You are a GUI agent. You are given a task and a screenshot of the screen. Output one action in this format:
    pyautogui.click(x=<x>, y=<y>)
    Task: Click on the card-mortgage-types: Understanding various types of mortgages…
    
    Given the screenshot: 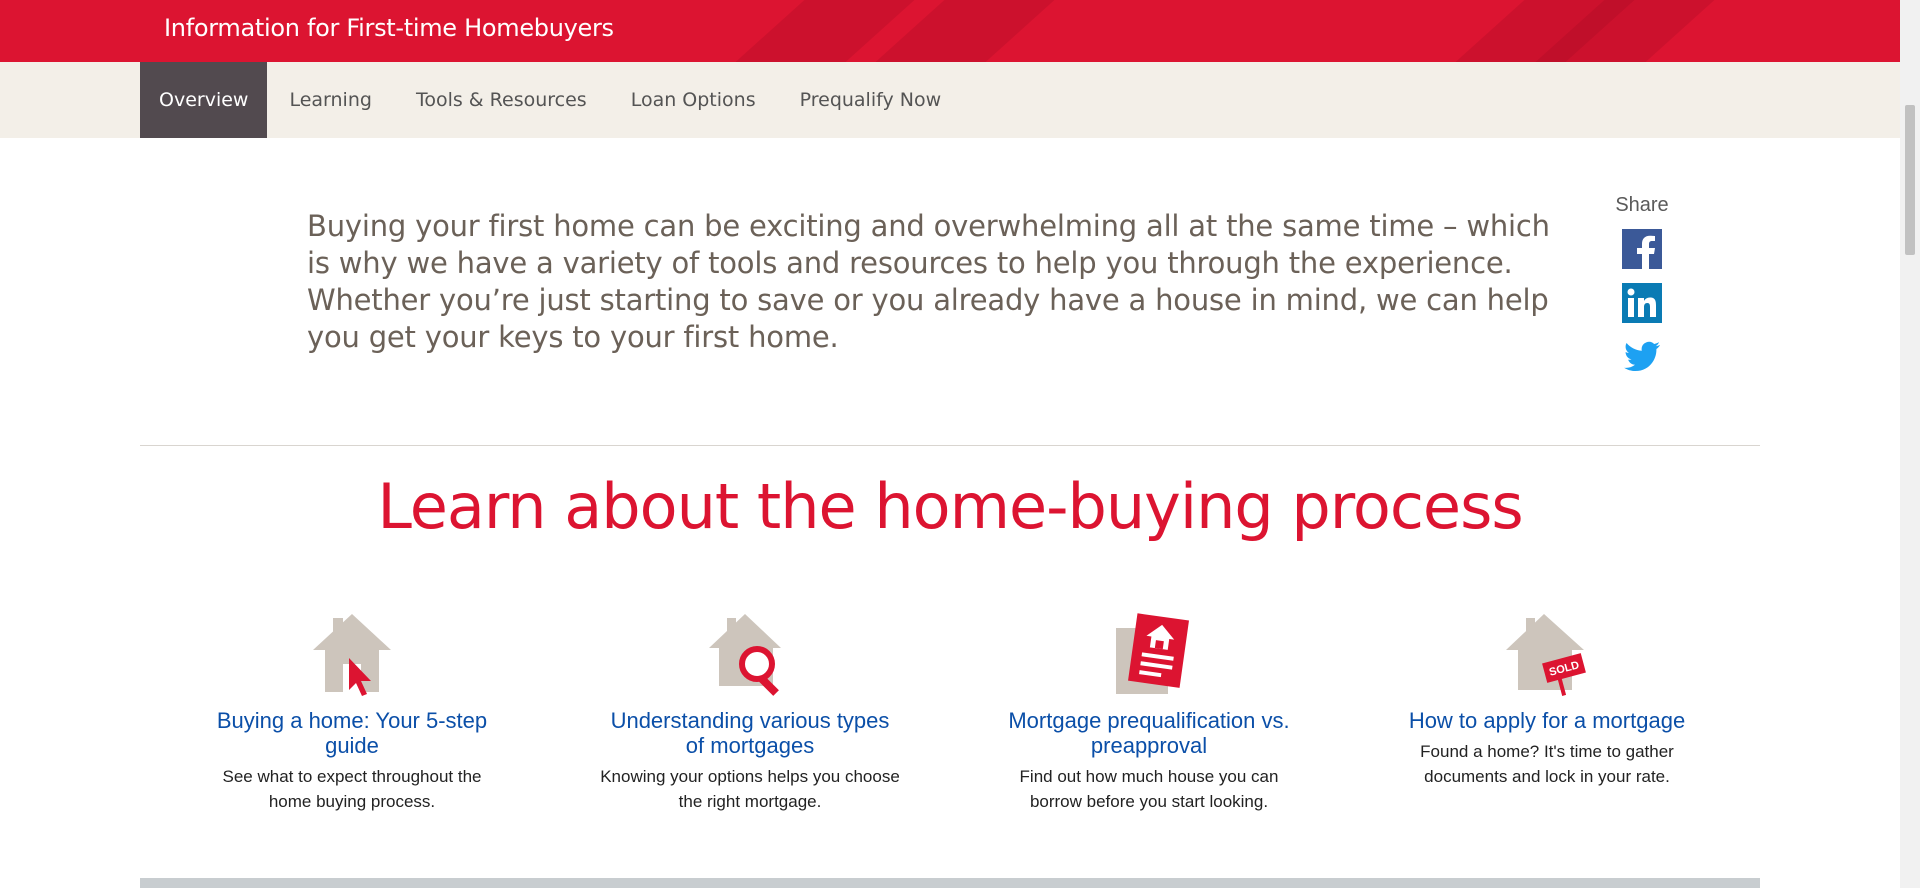 What is the action you would take?
    pyautogui.click(x=750, y=712)
    